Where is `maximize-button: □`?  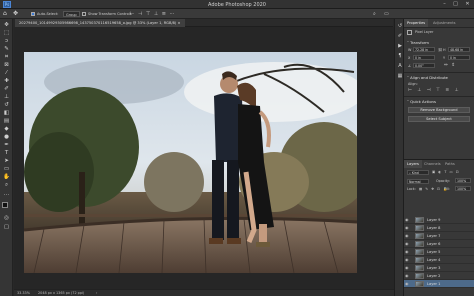 maximize-button: □ is located at coordinates (455, 4).